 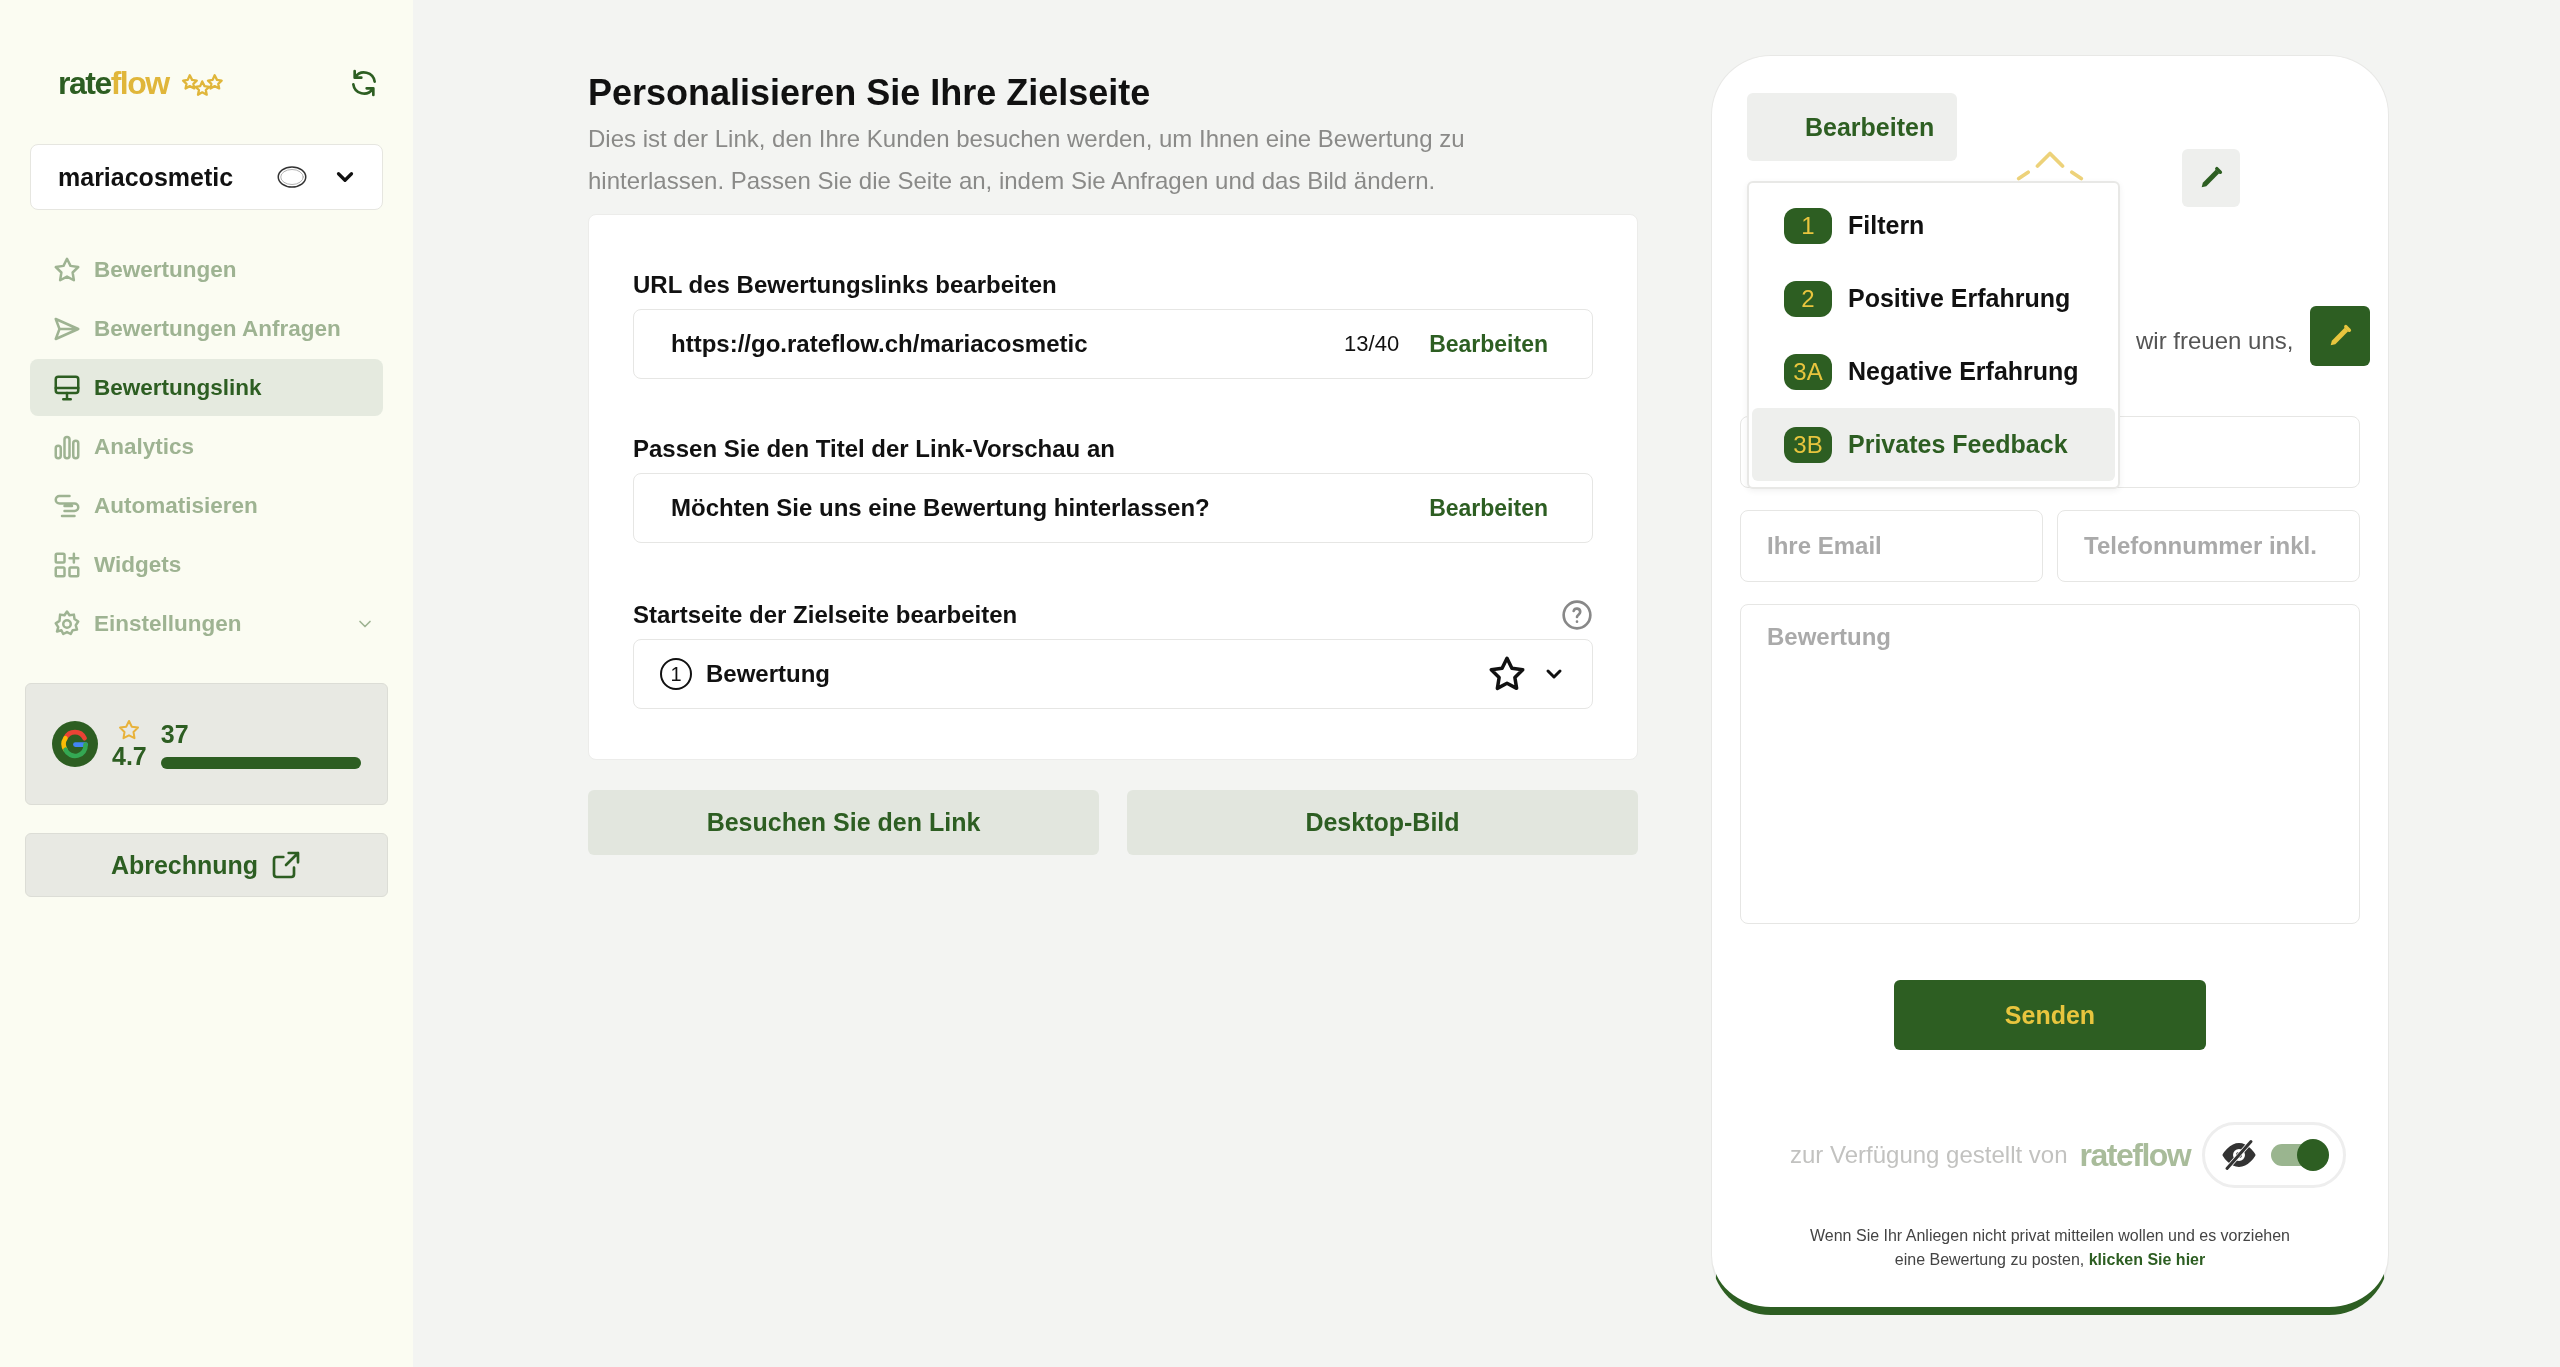 What do you see at coordinates (1372, 344) in the screenshot?
I see `character-counter: 13/40` at bounding box center [1372, 344].